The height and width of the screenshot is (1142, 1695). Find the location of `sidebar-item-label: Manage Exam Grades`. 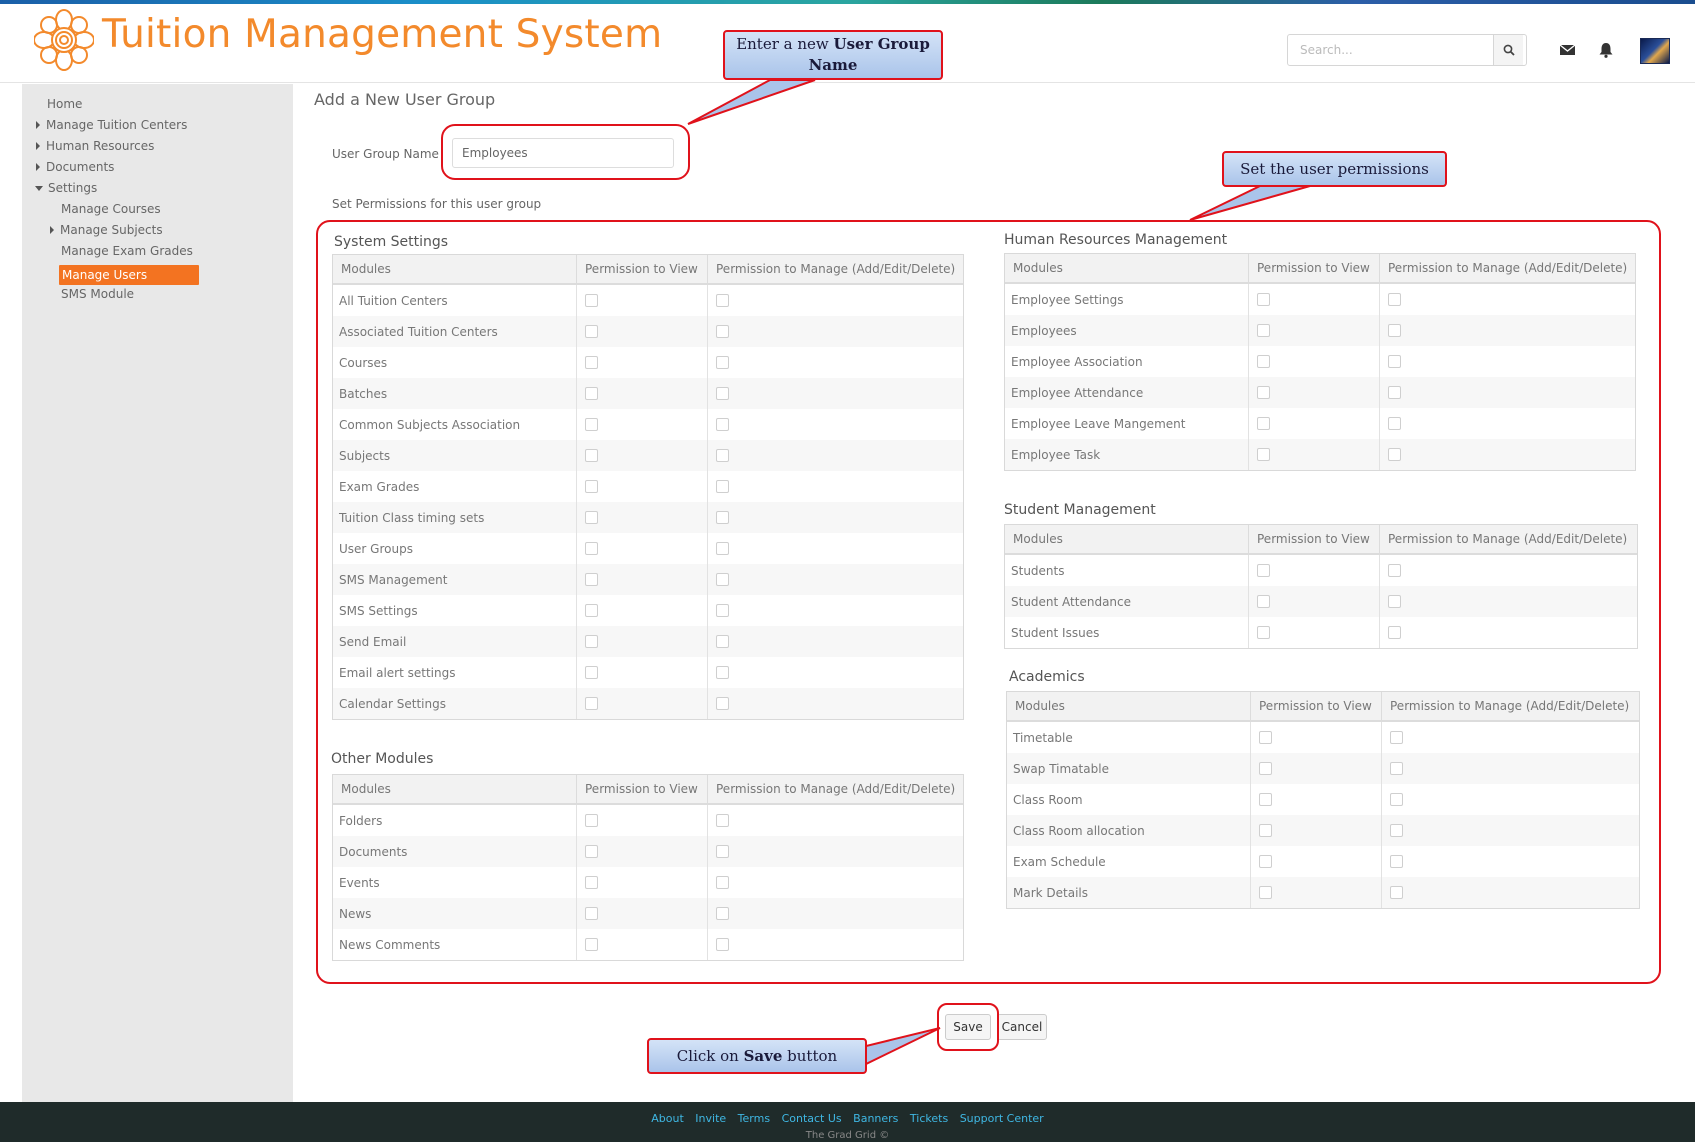

sidebar-item-label: Manage Exam Grades is located at coordinates (127, 251).